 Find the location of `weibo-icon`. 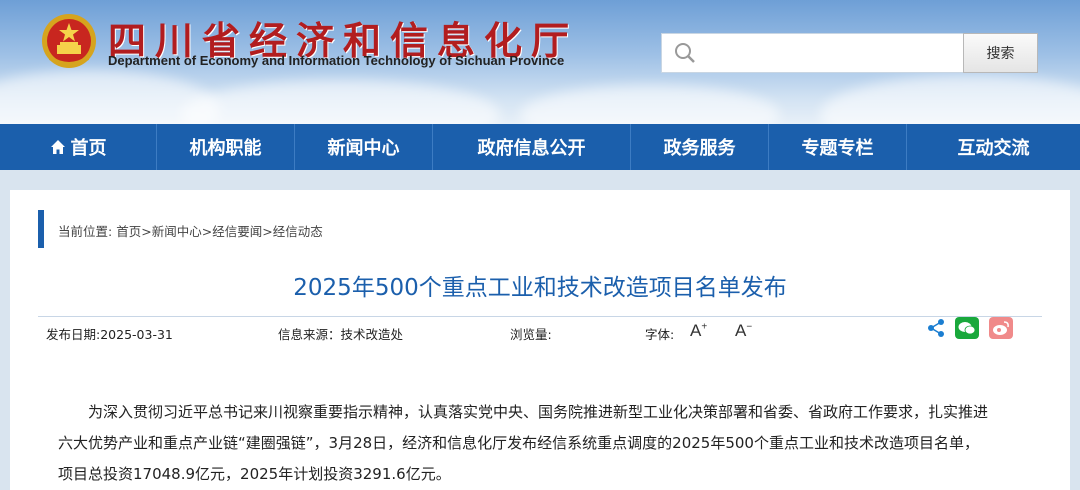

weibo-icon is located at coordinates (1001, 328).